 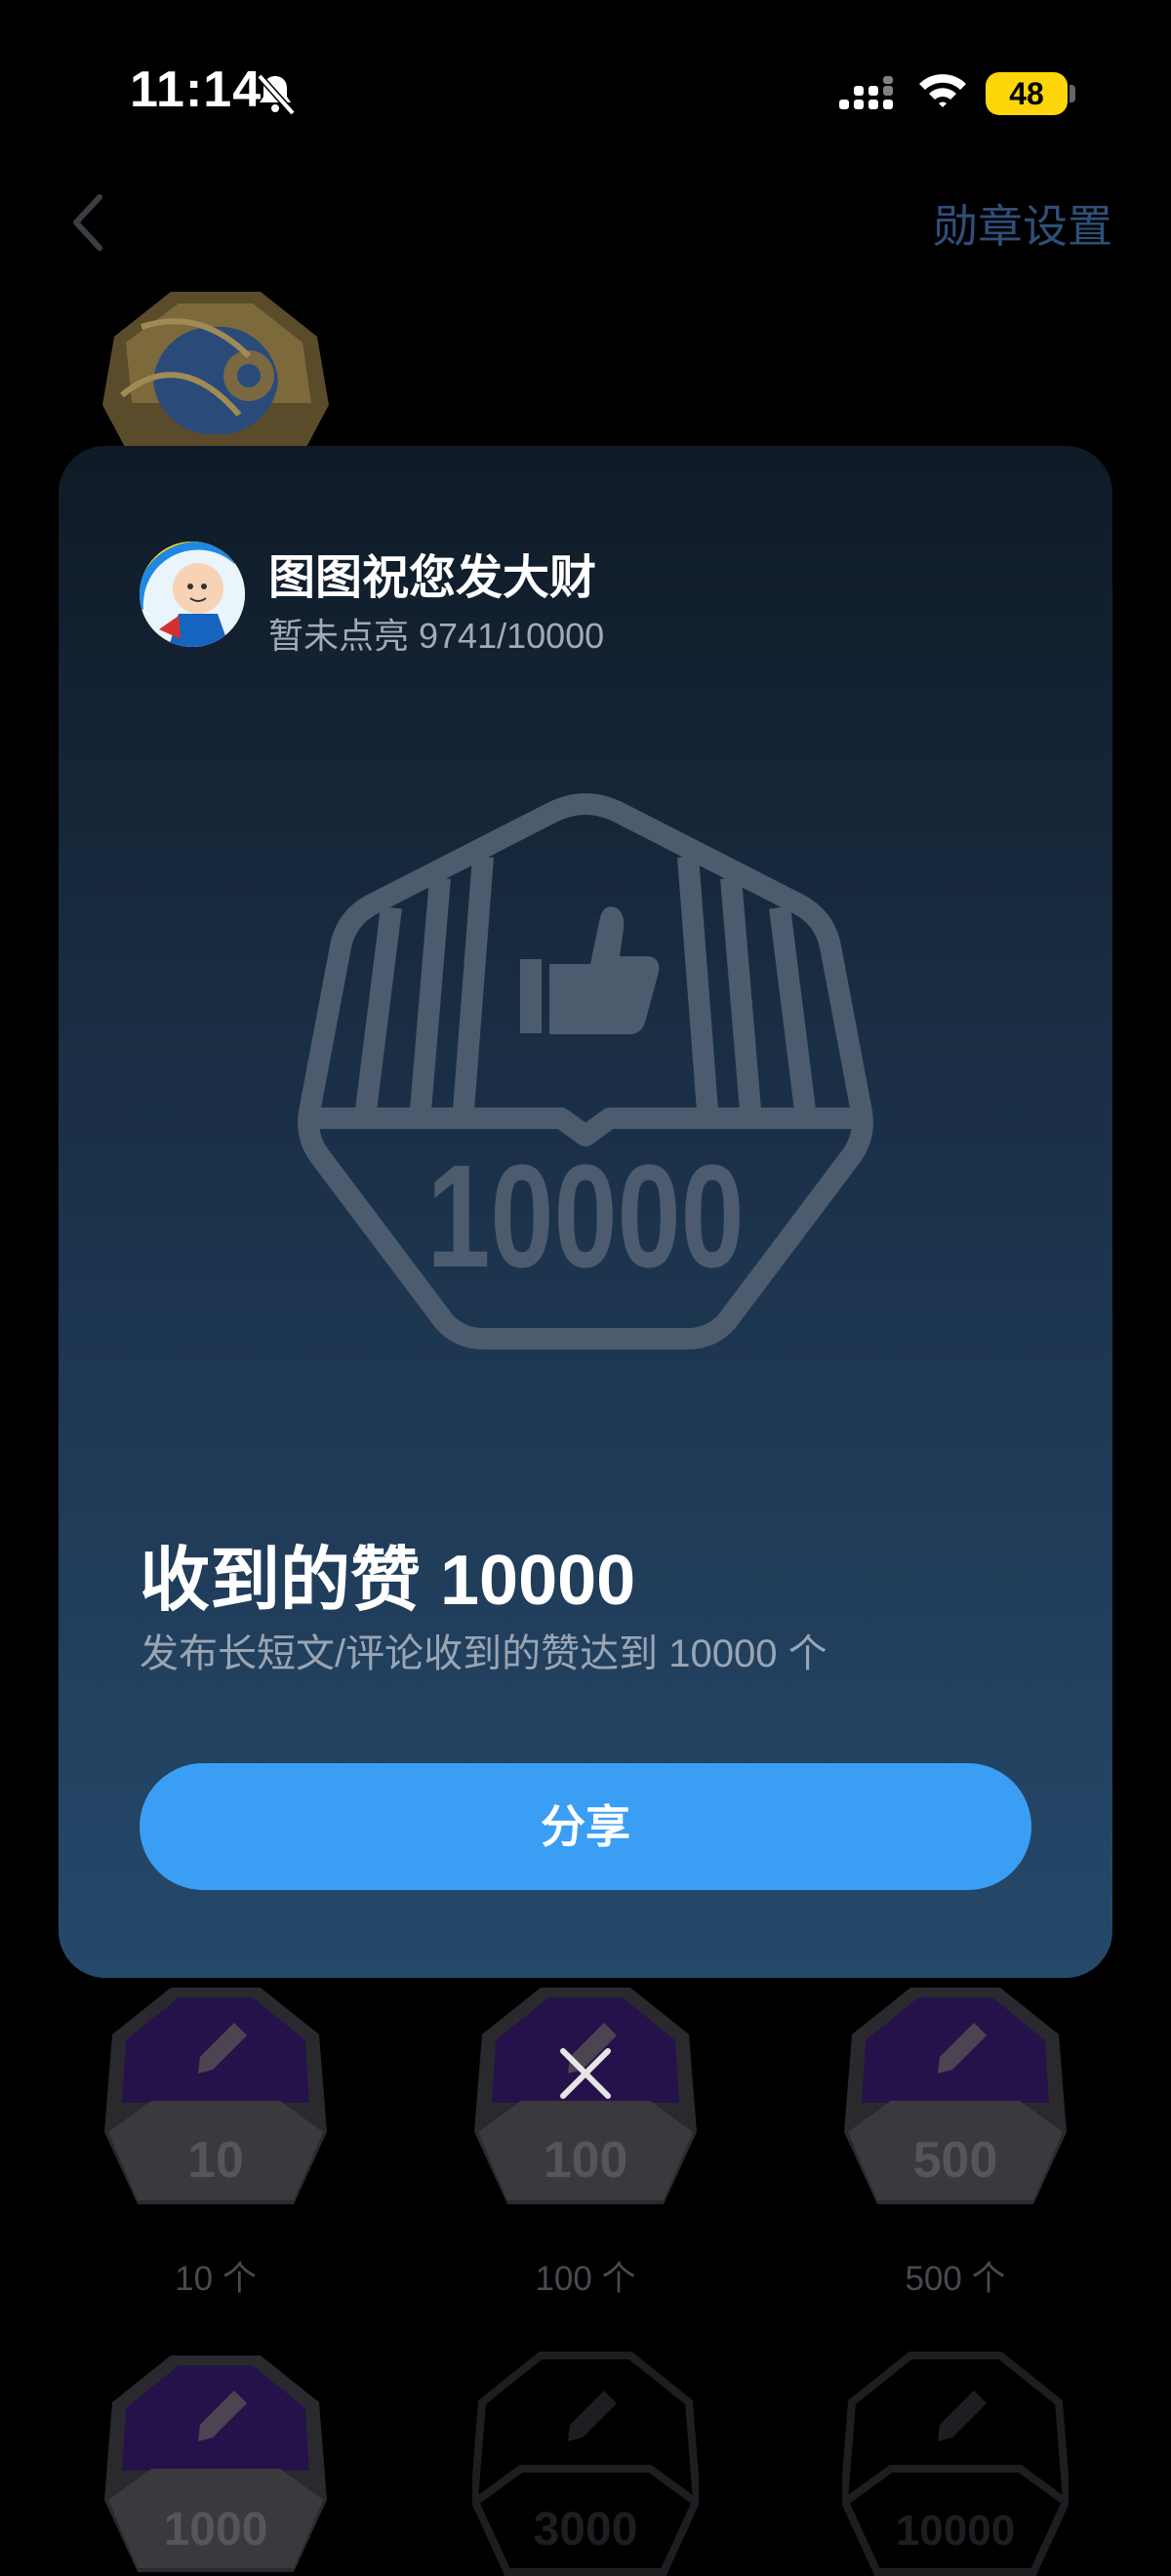 What do you see at coordinates (955, 2160) in the screenshot?
I see `medal-number: 500` at bounding box center [955, 2160].